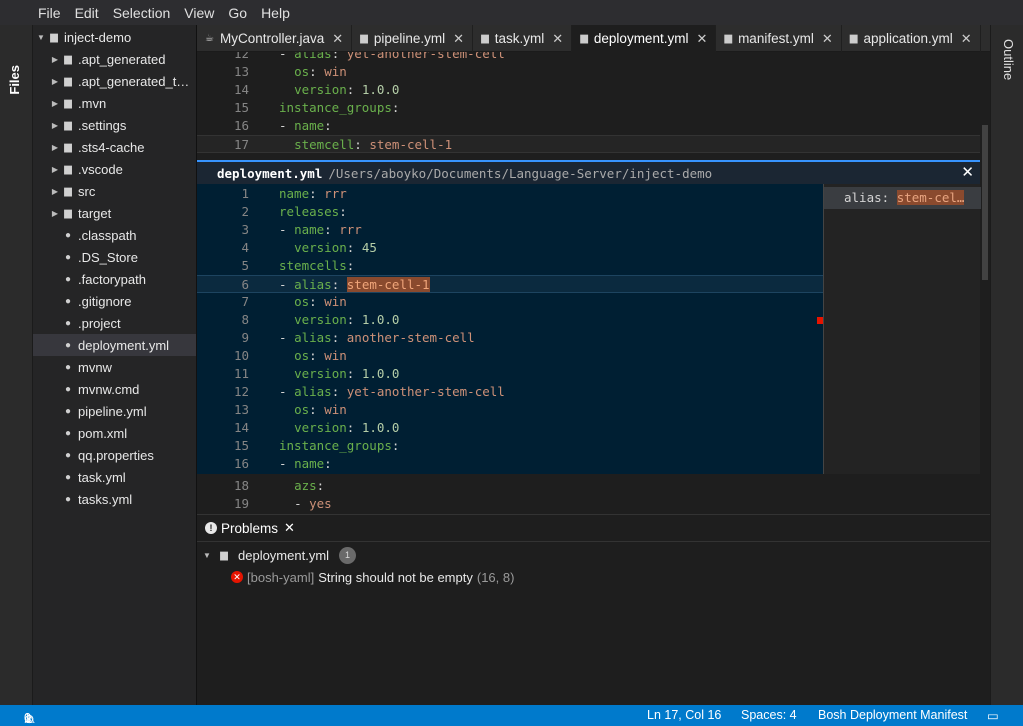  What do you see at coordinates (114, 213) in the screenshot?
I see `tree-item: ▶ ▆ target` at bounding box center [114, 213].